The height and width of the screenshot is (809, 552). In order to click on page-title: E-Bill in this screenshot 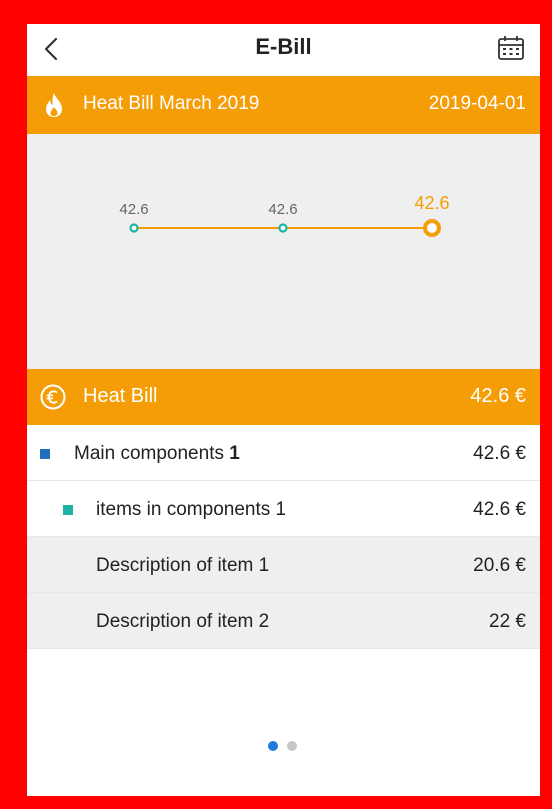, I will do `click(283, 46)`.